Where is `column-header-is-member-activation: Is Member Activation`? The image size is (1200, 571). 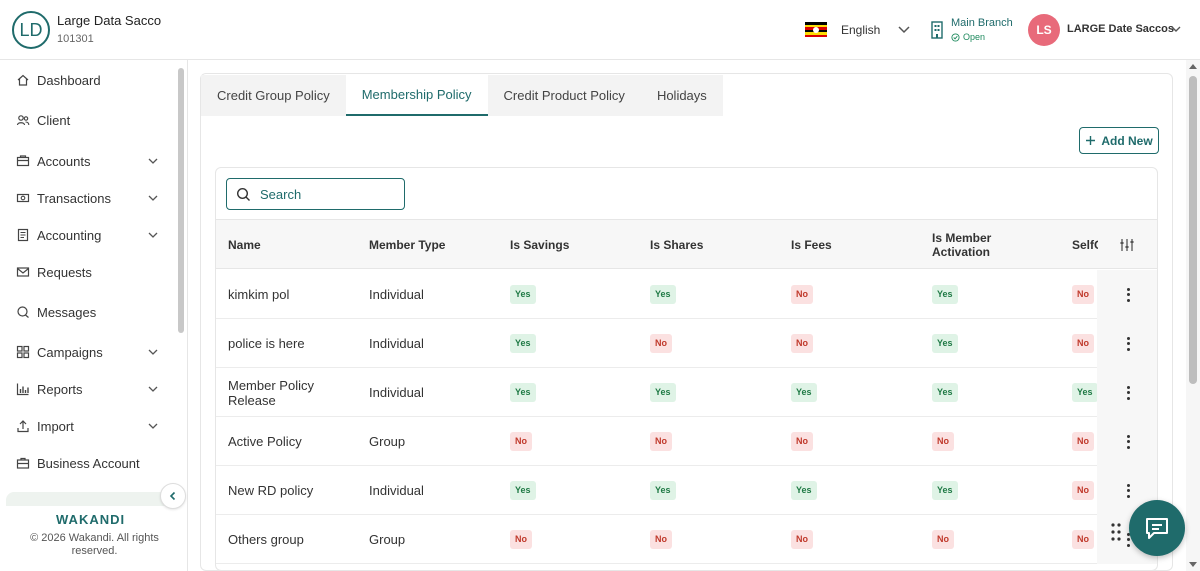
column-header-is-member-activation: Is Member Activation is located at coordinates (977, 245).